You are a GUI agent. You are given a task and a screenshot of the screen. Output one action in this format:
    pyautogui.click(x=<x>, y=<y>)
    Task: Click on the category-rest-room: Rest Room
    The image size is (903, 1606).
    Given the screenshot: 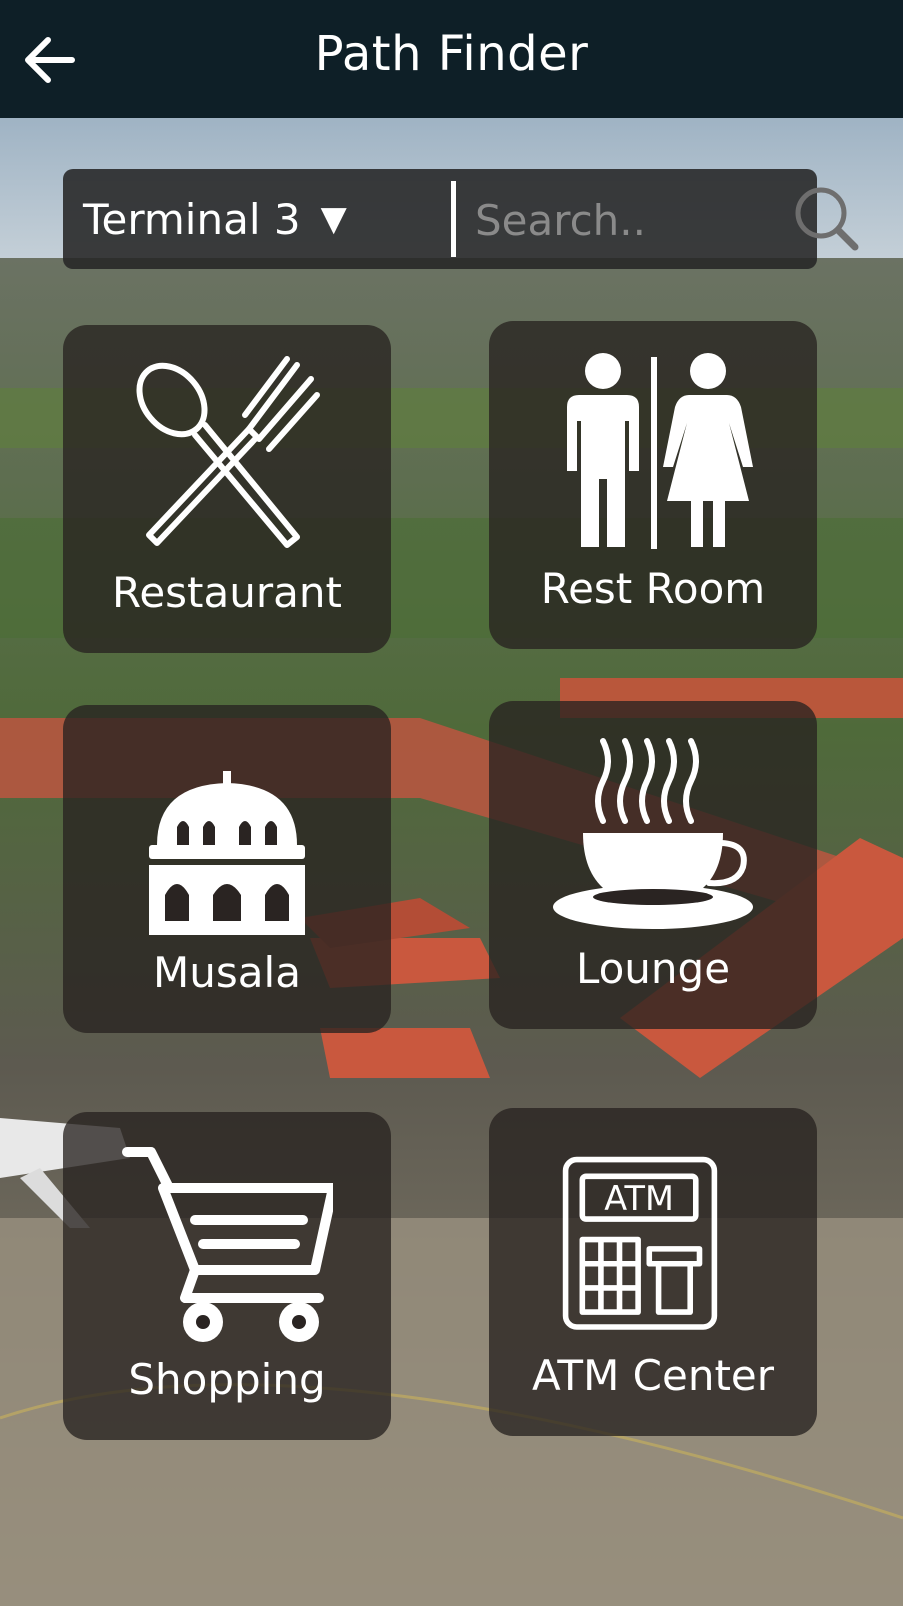 What is the action you would take?
    pyautogui.click(x=653, y=485)
    